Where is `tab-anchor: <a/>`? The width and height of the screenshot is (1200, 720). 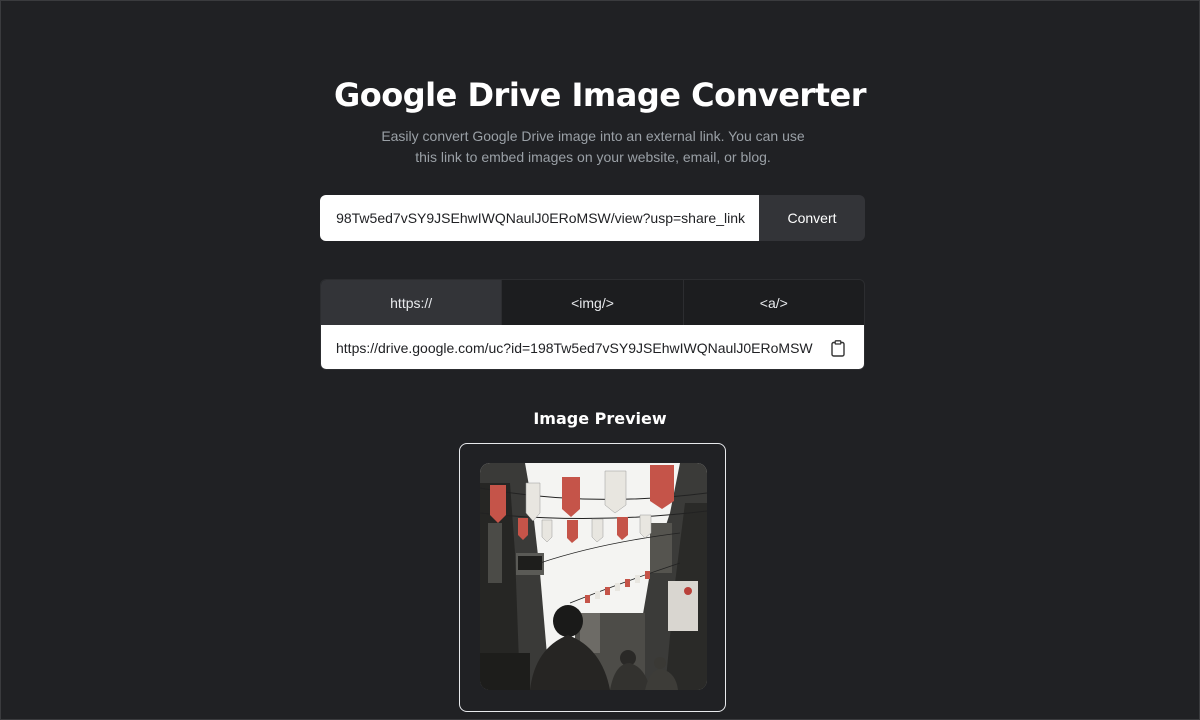
tab-anchor: <a/> is located at coordinates (774, 302).